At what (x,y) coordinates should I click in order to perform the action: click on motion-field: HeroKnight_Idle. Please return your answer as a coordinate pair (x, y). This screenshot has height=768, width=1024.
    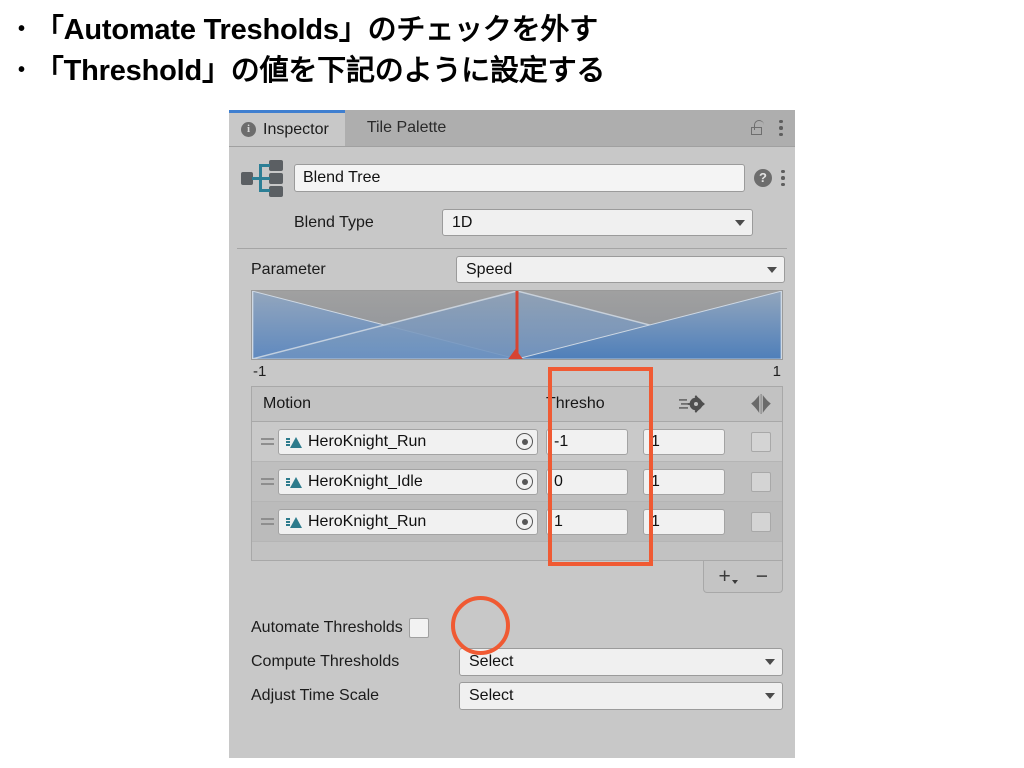
    Looking at the image, I should click on (408, 481).